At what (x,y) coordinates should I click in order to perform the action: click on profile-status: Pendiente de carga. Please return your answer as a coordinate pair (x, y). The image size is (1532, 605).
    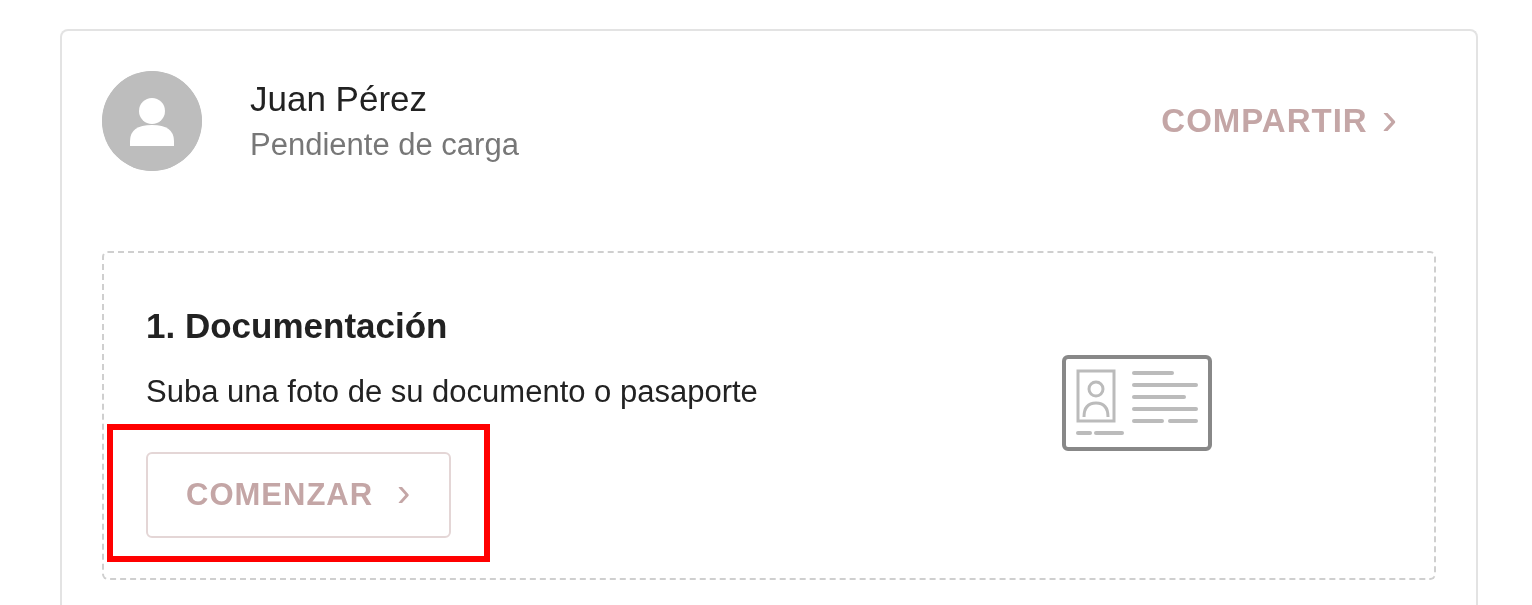
    Looking at the image, I should click on (385, 145).